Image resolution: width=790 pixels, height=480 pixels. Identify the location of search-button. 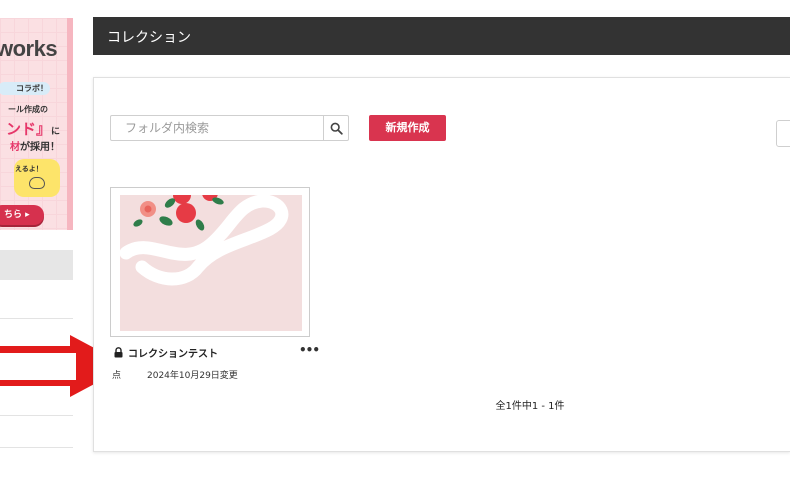
(336, 128).